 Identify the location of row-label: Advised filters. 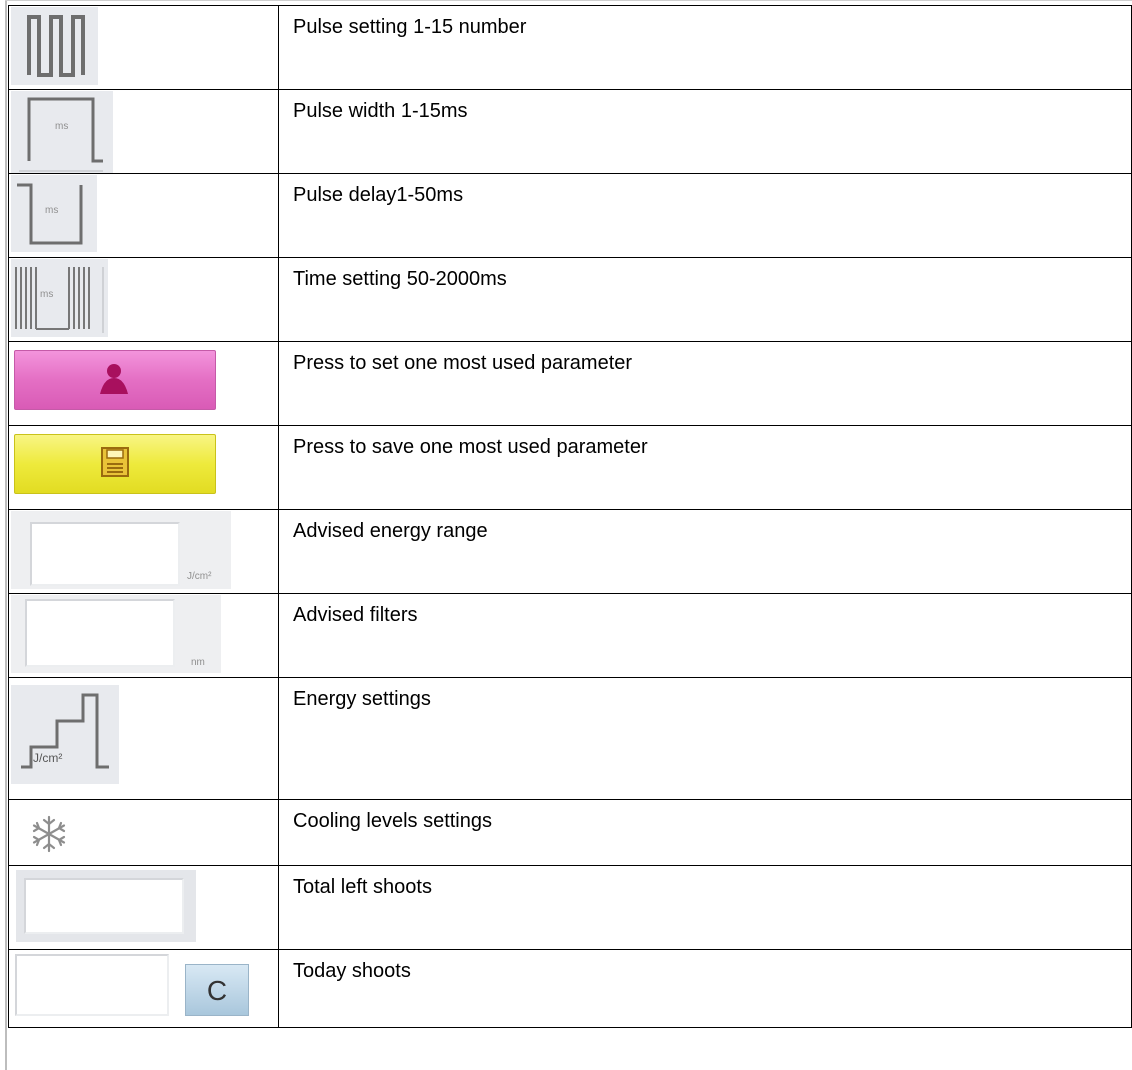
(705, 635).